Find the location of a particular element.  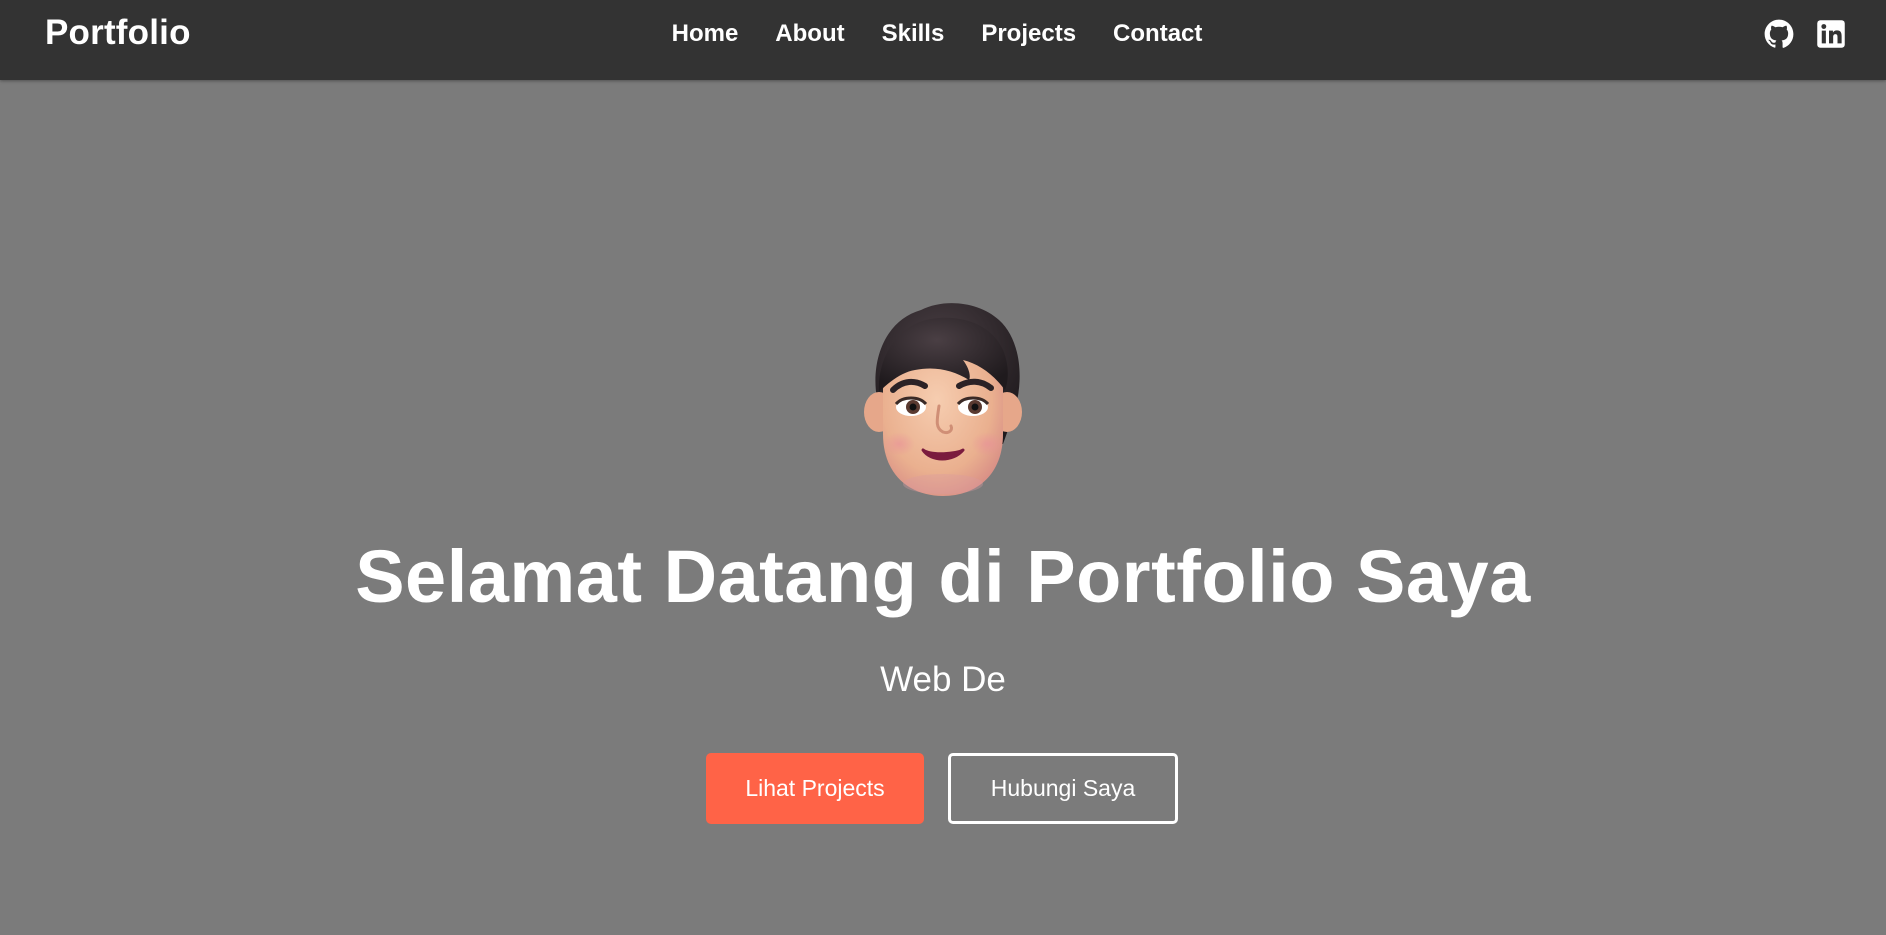

hero-buttons: Lihat Projects Hubungi Saya is located at coordinates (942, 788).